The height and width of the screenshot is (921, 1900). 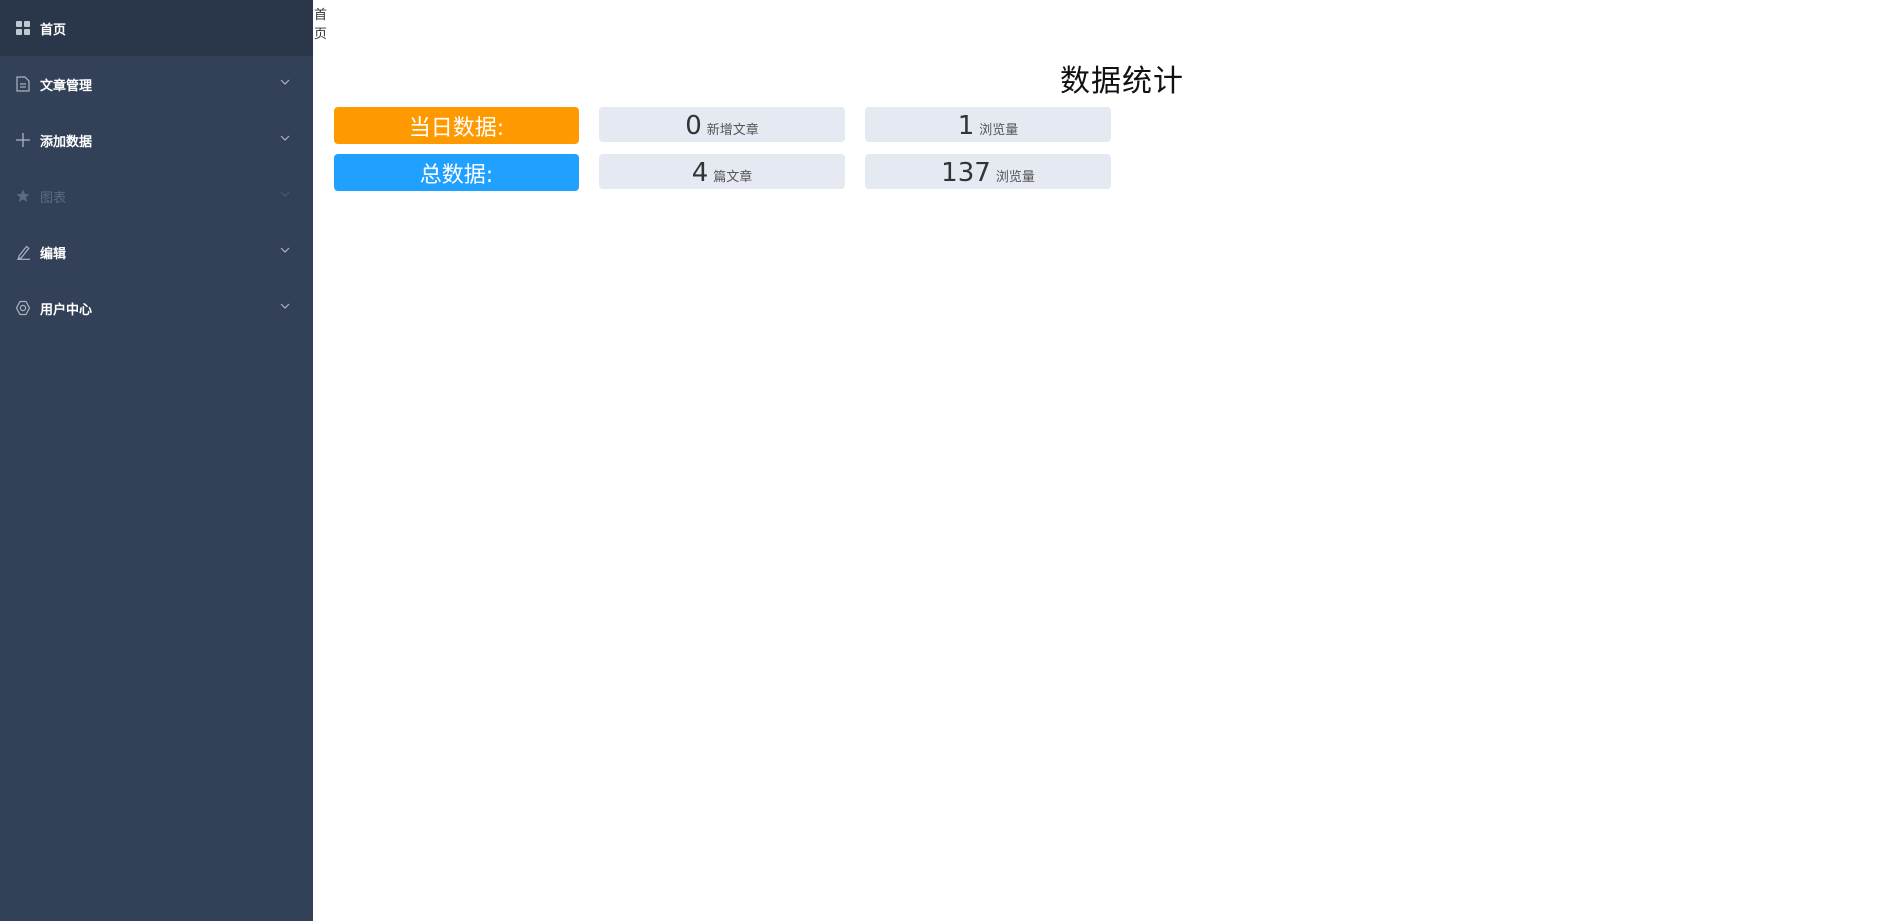 What do you see at coordinates (23, 28) in the screenshot?
I see `grid-icon` at bounding box center [23, 28].